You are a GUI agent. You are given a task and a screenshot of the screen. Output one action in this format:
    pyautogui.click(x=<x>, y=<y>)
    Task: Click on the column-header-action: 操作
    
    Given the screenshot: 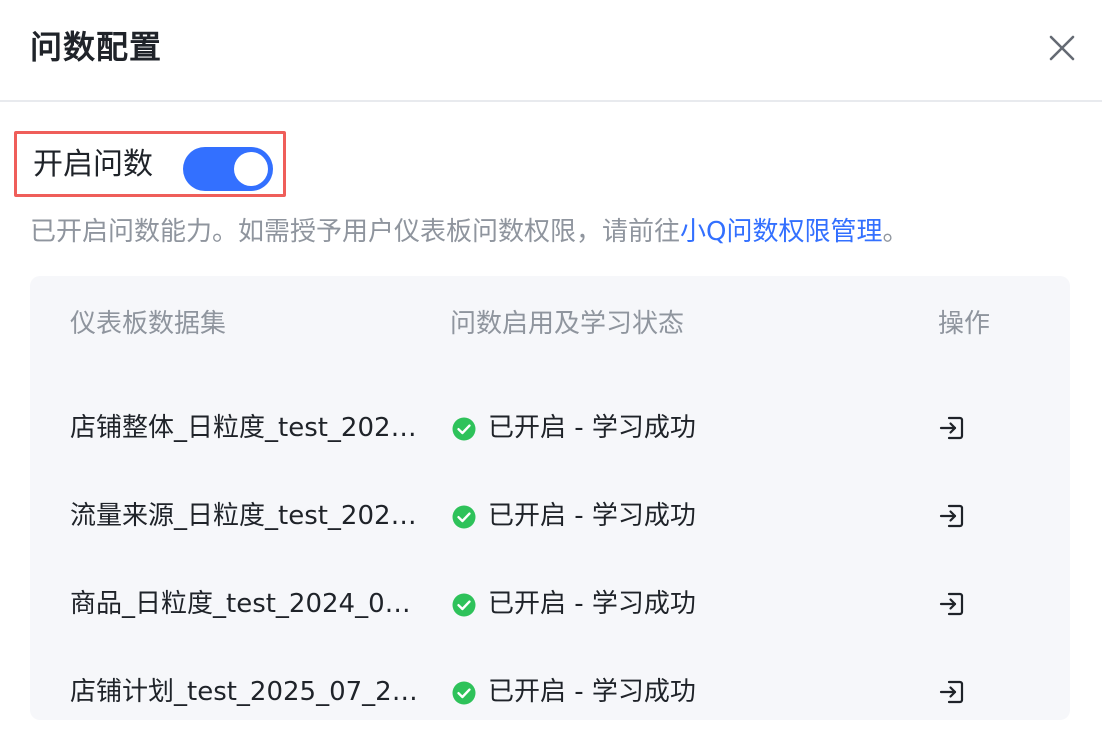 What is the action you would take?
    pyautogui.click(x=964, y=324)
    